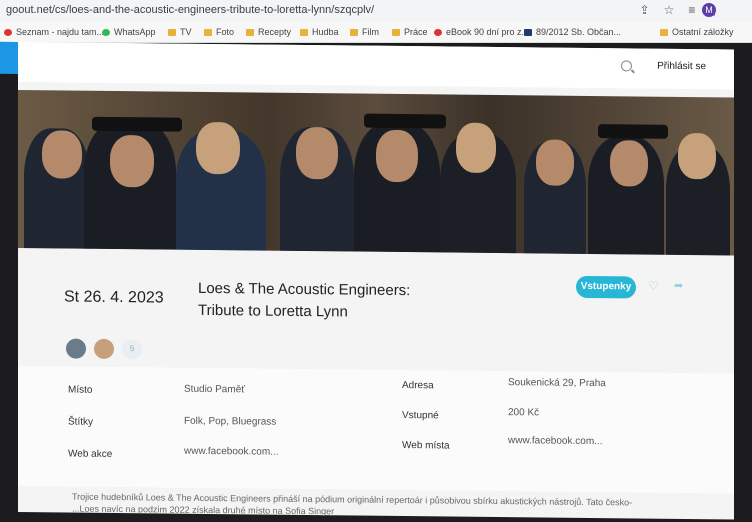 Image resolution: width=752 pixels, height=522 pixels. Describe the element at coordinates (626, 66) in the screenshot. I see `search-icon` at that location.